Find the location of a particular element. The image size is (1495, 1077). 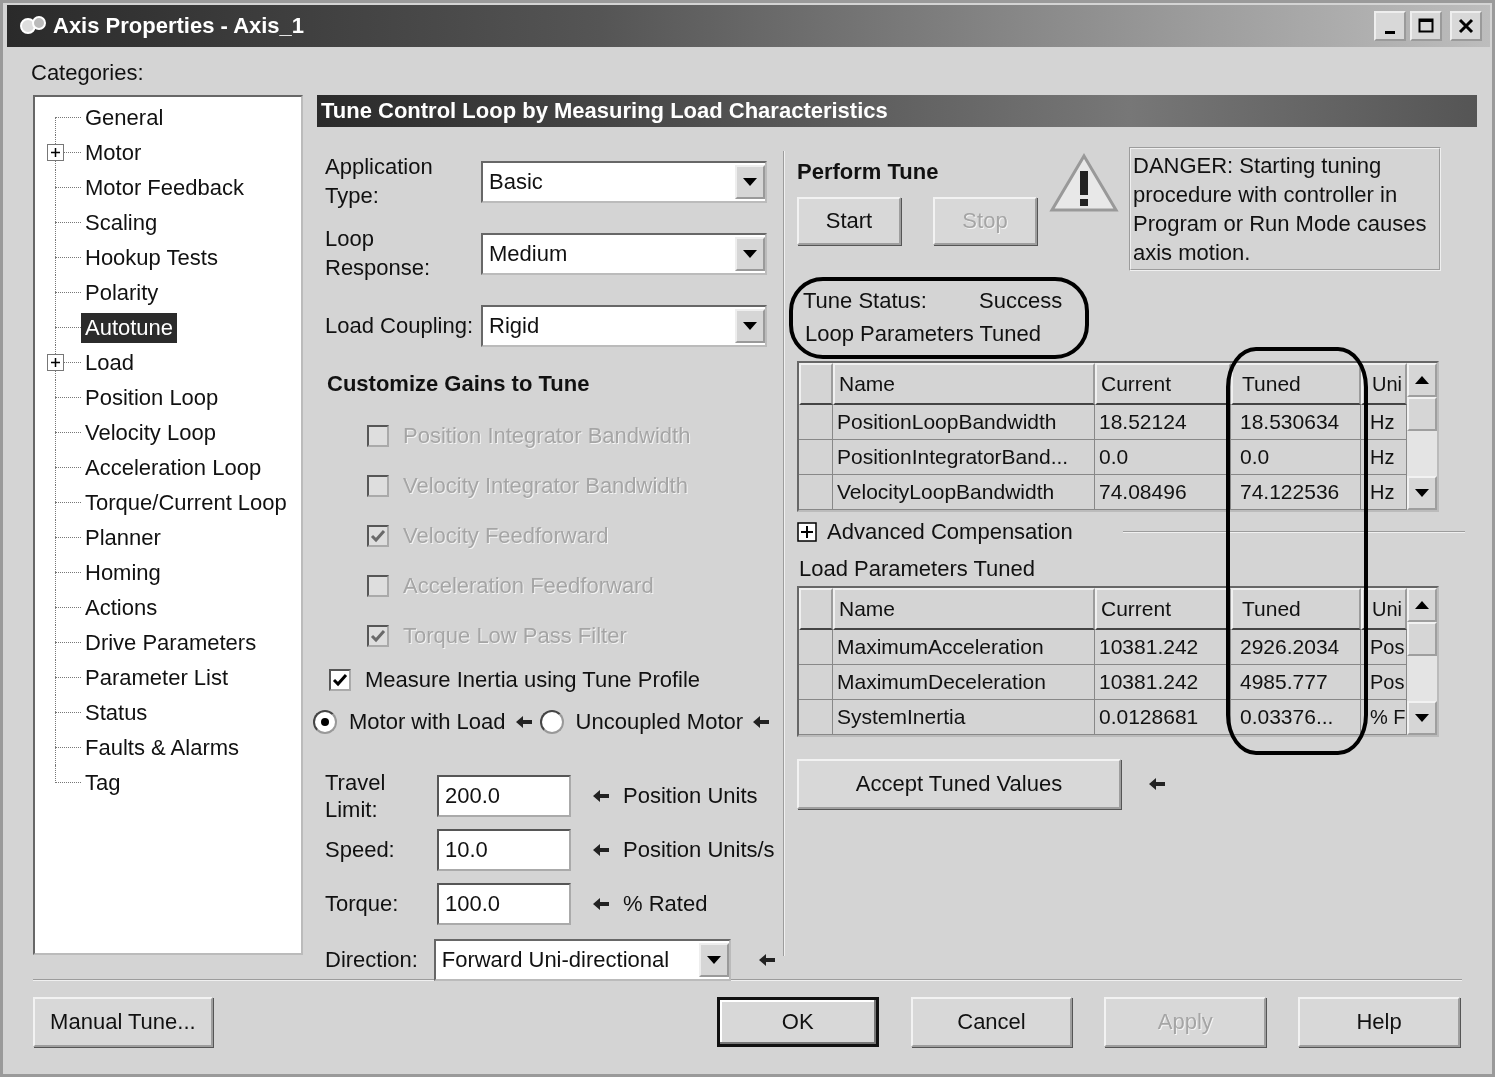

warning-message: DANGER: Starting tuning procedure with controller in Program or Run Mode causes axis motion. is located at coordinates (1285, 209).